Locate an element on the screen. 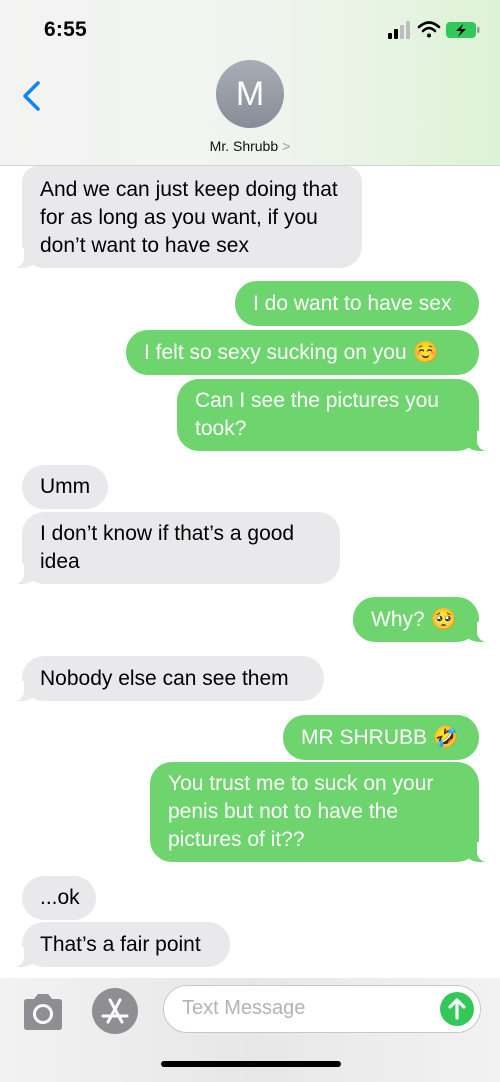  contact-name: Mr. Shrubb is located at coordinates (244, 146).